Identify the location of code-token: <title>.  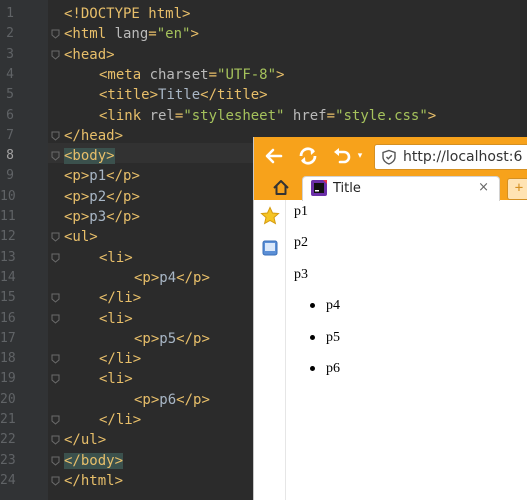
(129, 95).